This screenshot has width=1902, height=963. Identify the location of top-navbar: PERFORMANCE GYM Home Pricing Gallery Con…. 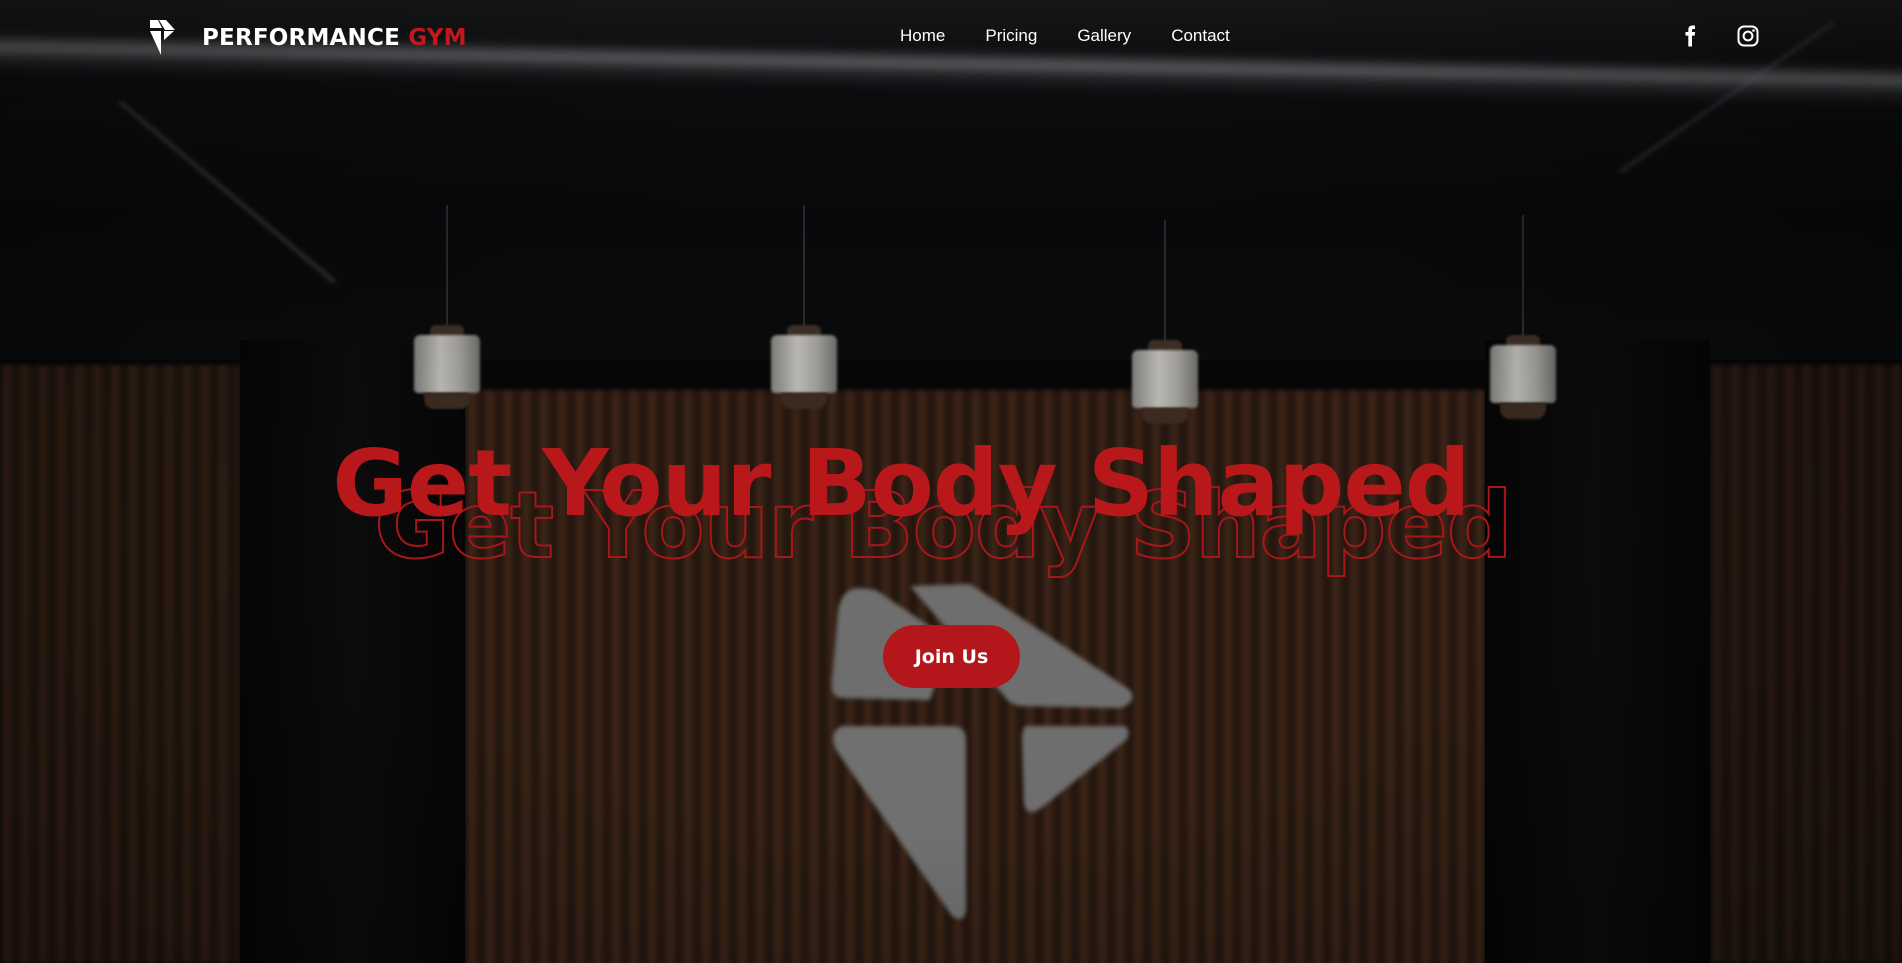
(951, 38).